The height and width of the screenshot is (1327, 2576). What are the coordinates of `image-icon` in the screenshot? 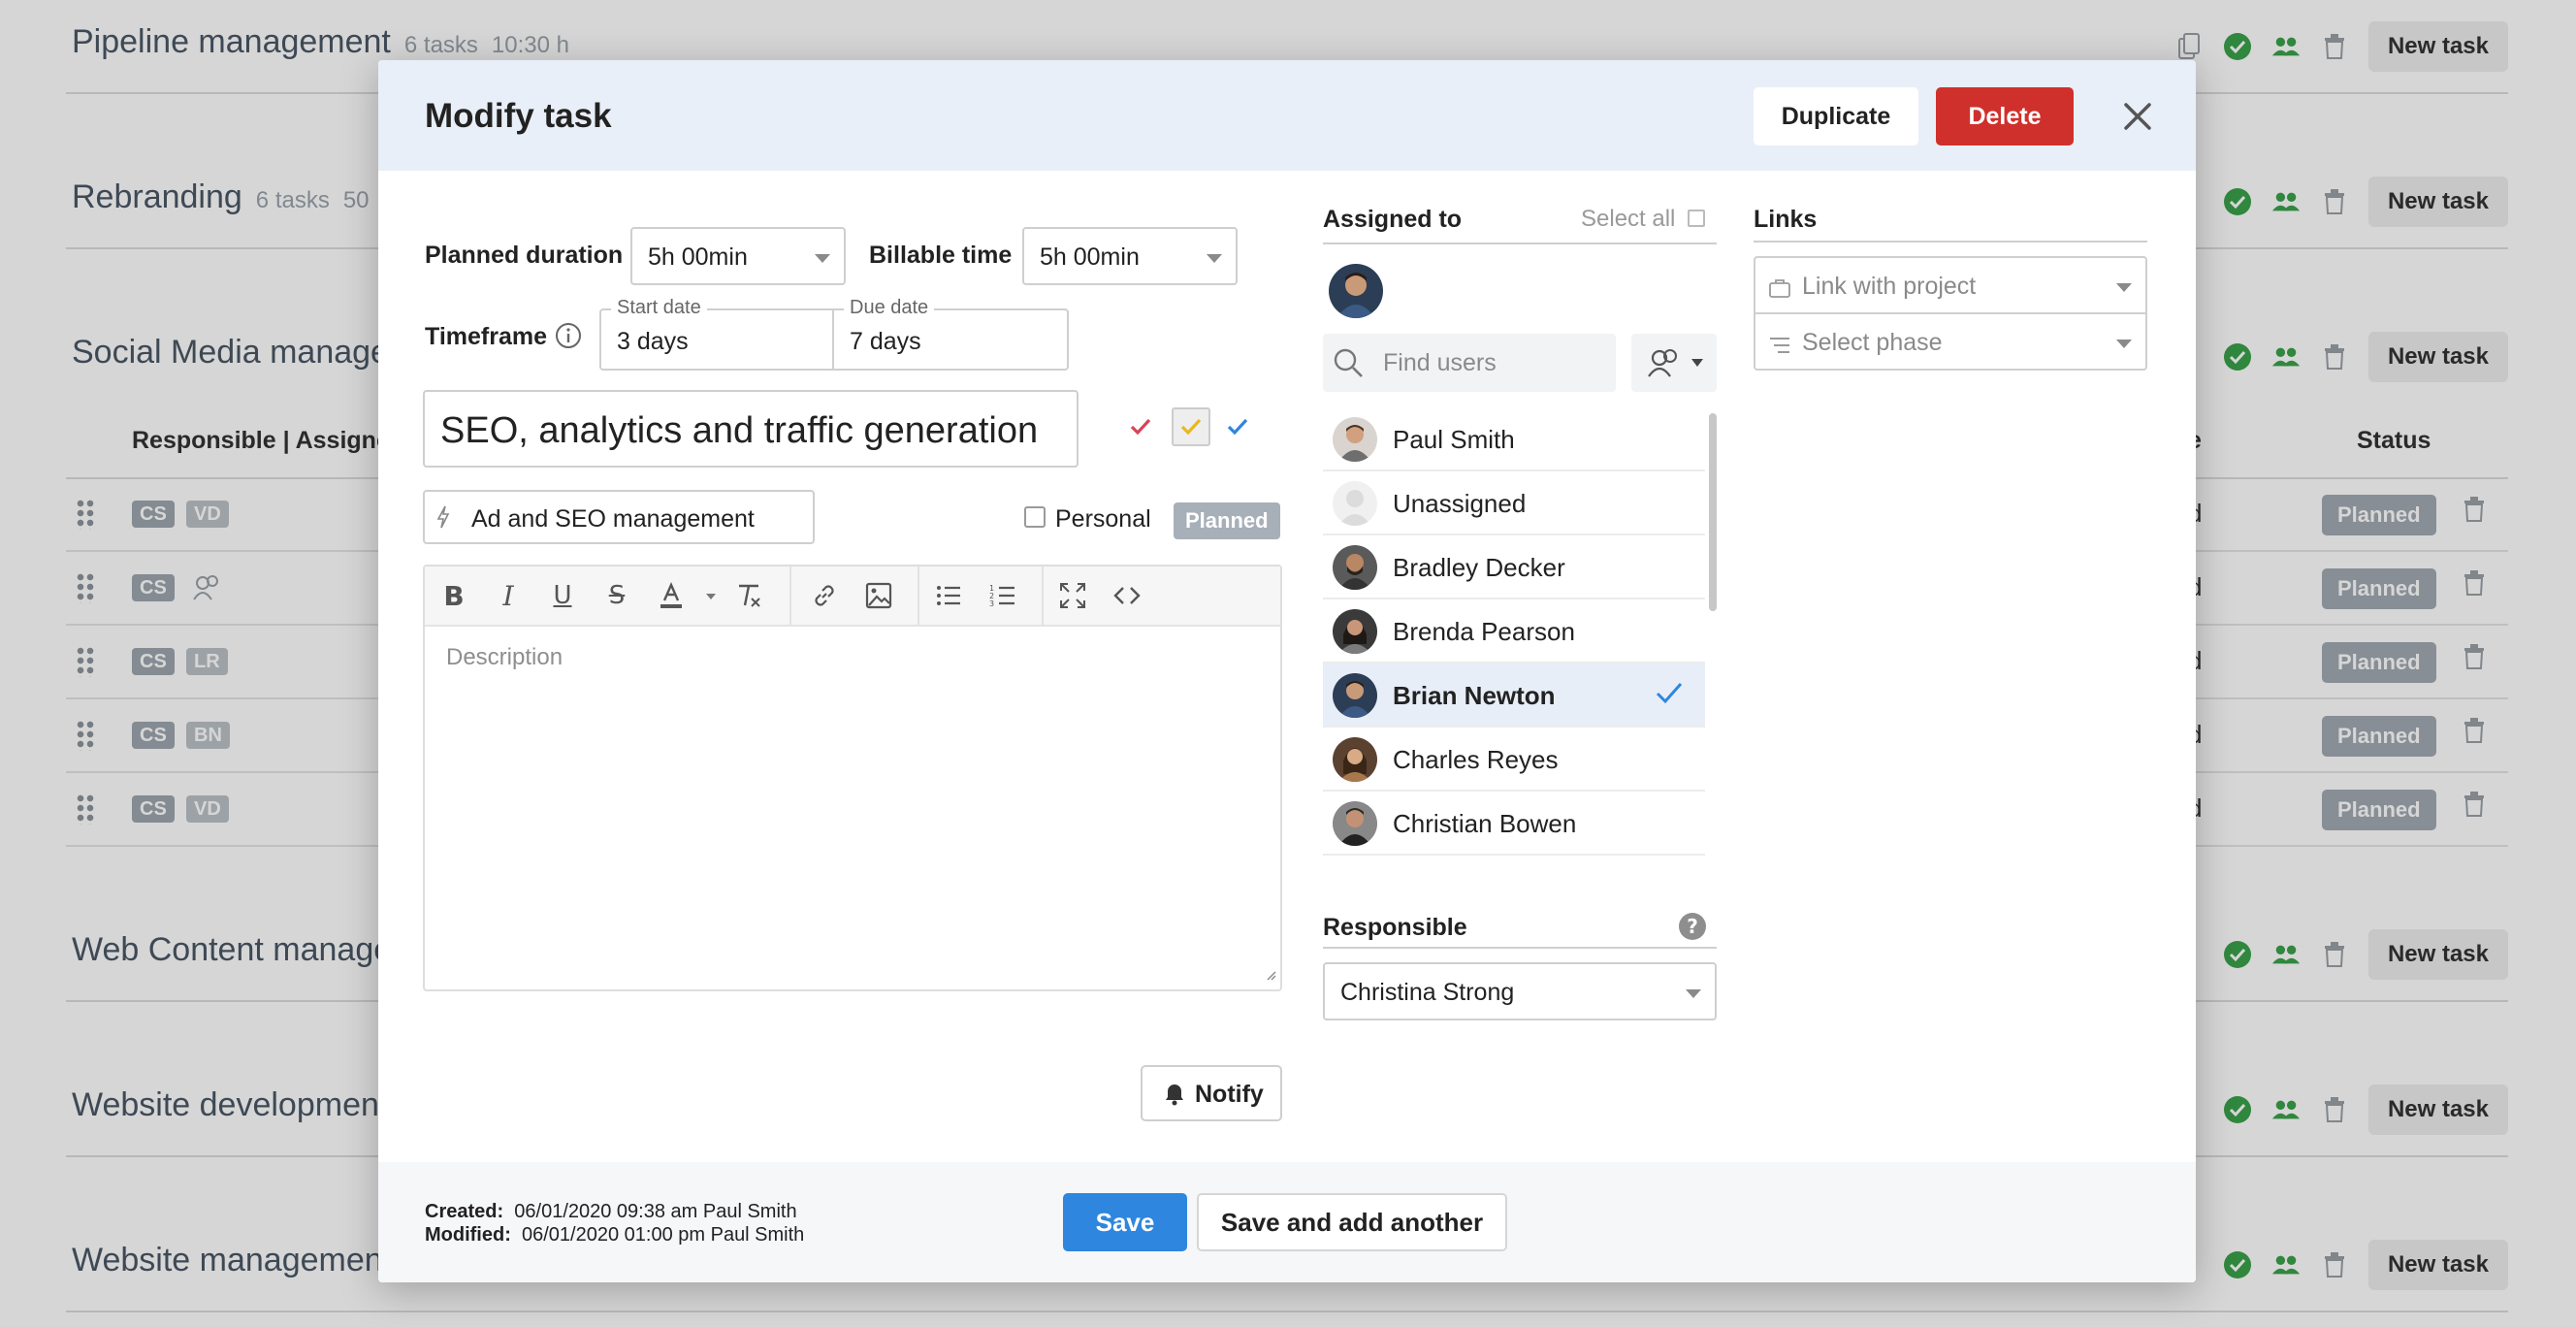 It's located at (878, 595).